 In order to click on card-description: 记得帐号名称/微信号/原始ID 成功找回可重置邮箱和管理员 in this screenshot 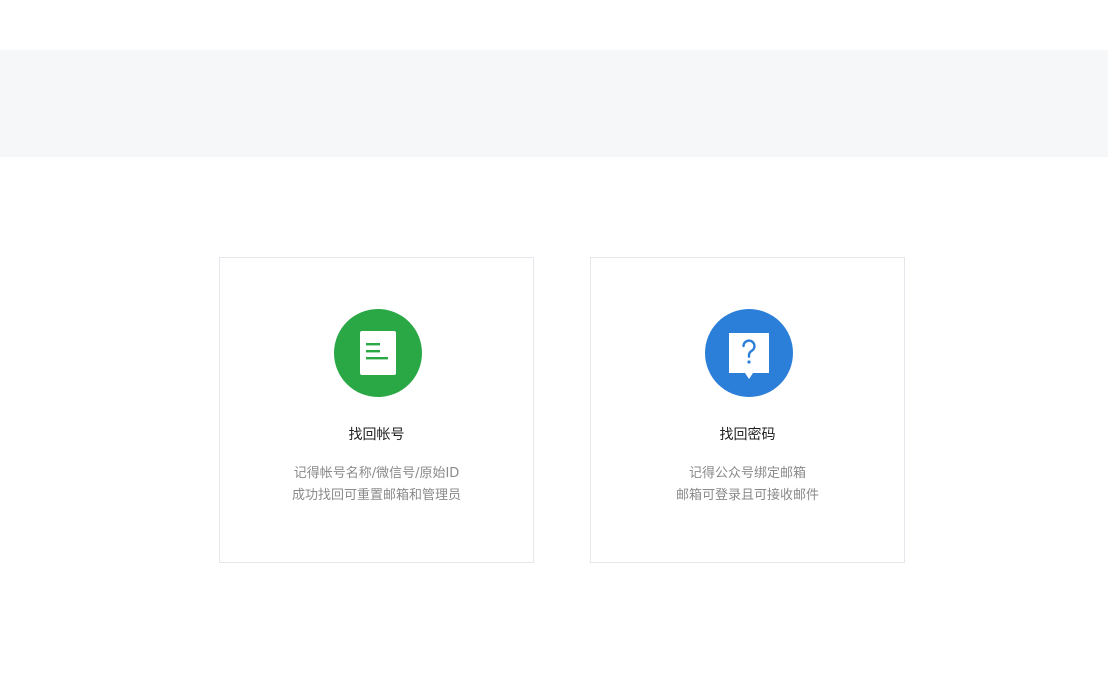, I will do `click(376, 485)`.